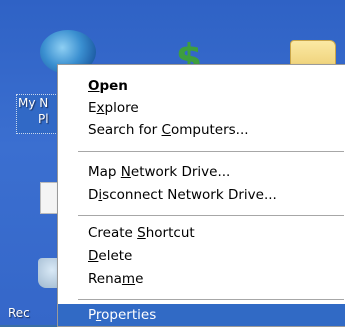 The image size is (345, 327). What do you see at coordinates (201, 86) in the screenshot?
I see `menu-item-open: Open` at bounding box center [201, 86].